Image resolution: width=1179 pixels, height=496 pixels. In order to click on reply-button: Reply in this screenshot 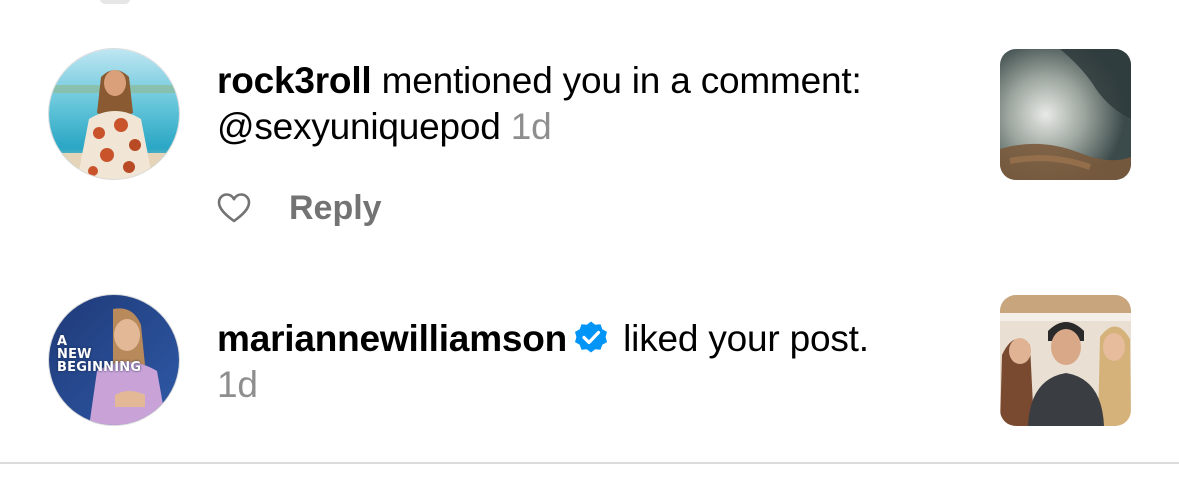, I will do `click(335, 208)`.